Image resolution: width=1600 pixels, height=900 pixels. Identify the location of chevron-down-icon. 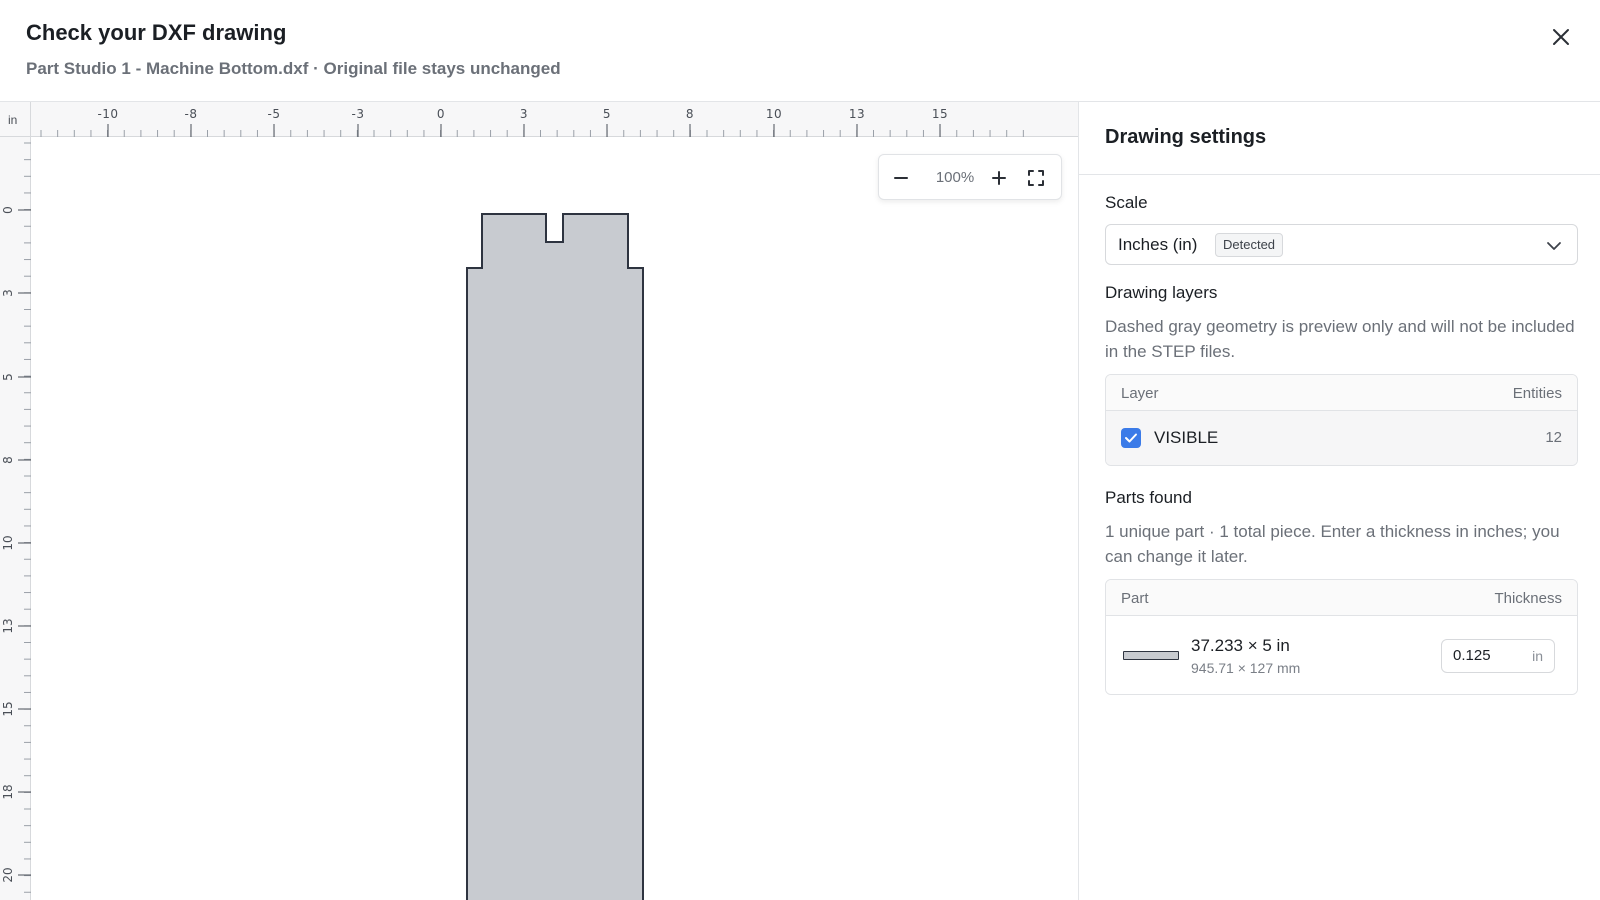
(1554, 246).